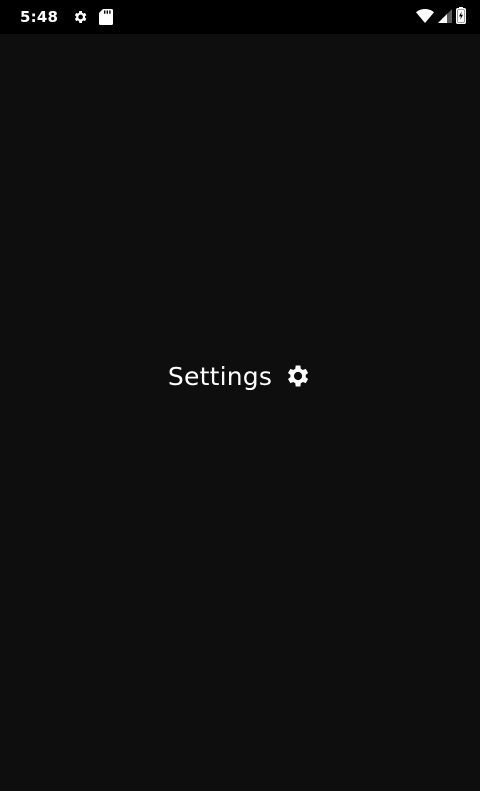 This screenshot has width=480, height=791. What do you see at coordinates (106, 17) in the screenshot?
I see `sd-card-icon` at bounding box center [106, 17].